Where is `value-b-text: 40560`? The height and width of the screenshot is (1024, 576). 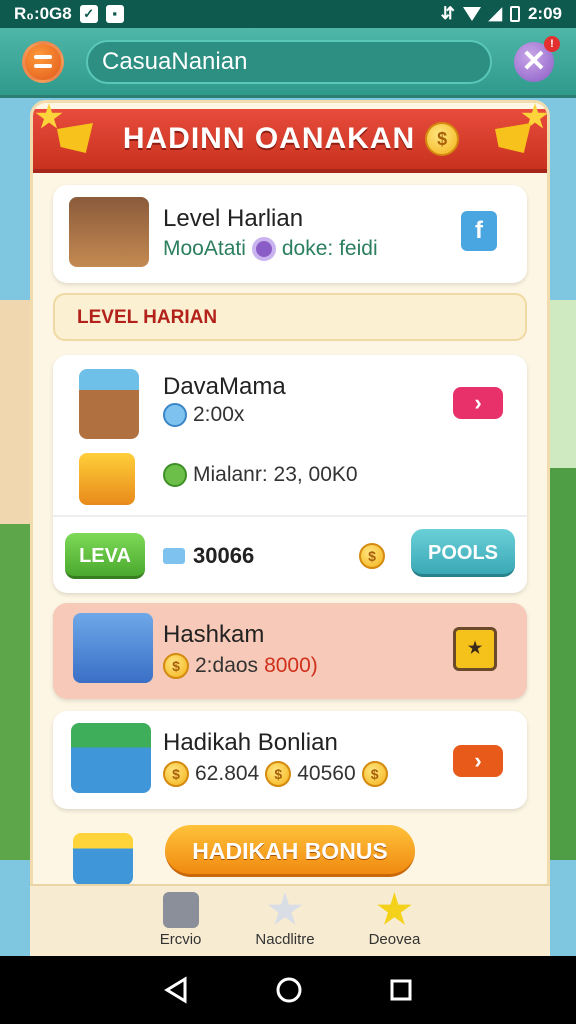 value-b-text: 40560 is located at coordinates (326, 773).